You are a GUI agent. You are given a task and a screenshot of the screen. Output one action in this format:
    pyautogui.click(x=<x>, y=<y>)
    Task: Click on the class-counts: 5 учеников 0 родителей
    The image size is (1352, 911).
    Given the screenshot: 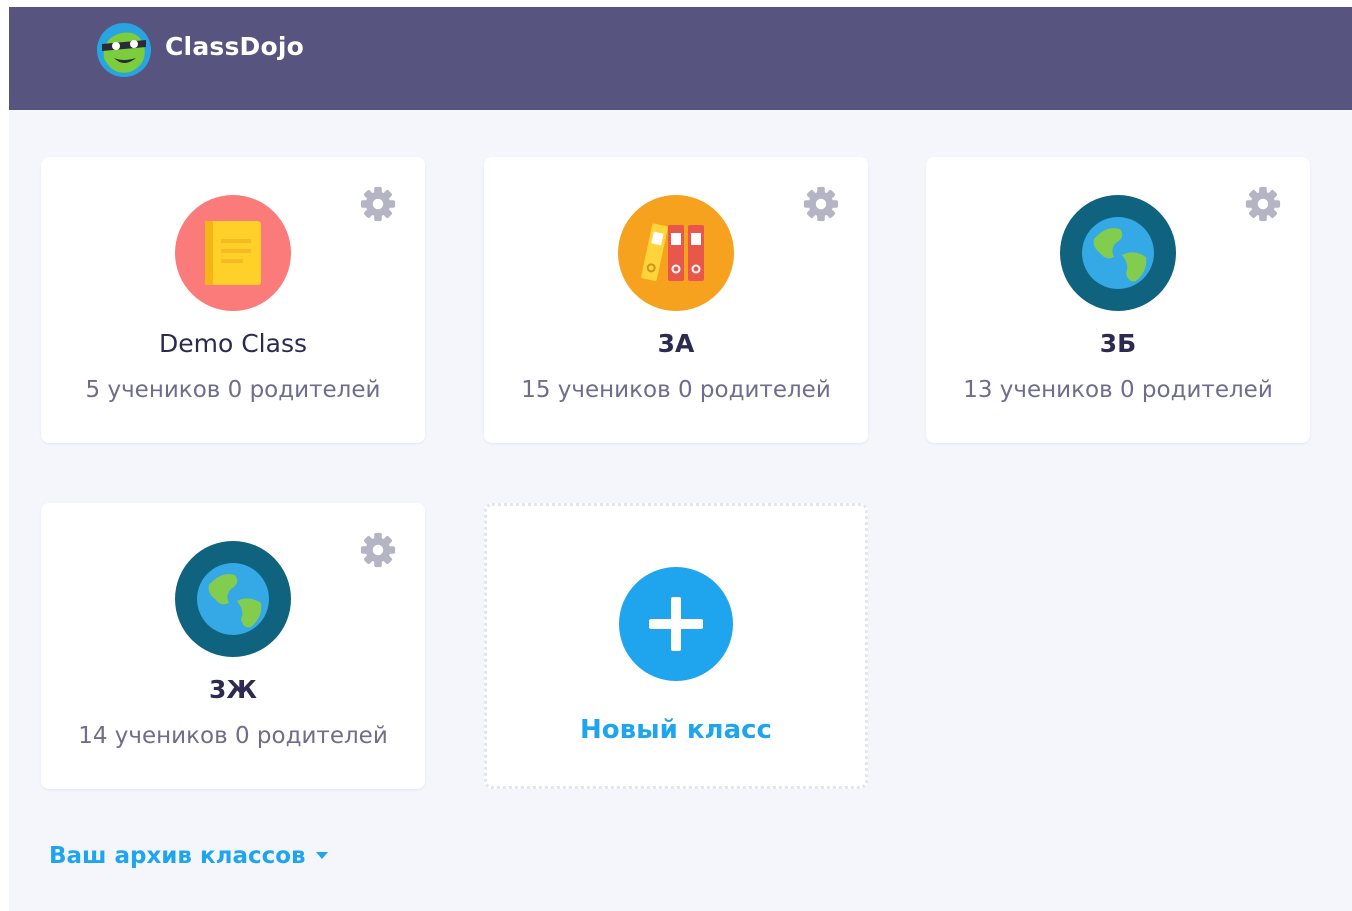 What is the action you would take?
    pyautogui.click(x=233, y=390)
    